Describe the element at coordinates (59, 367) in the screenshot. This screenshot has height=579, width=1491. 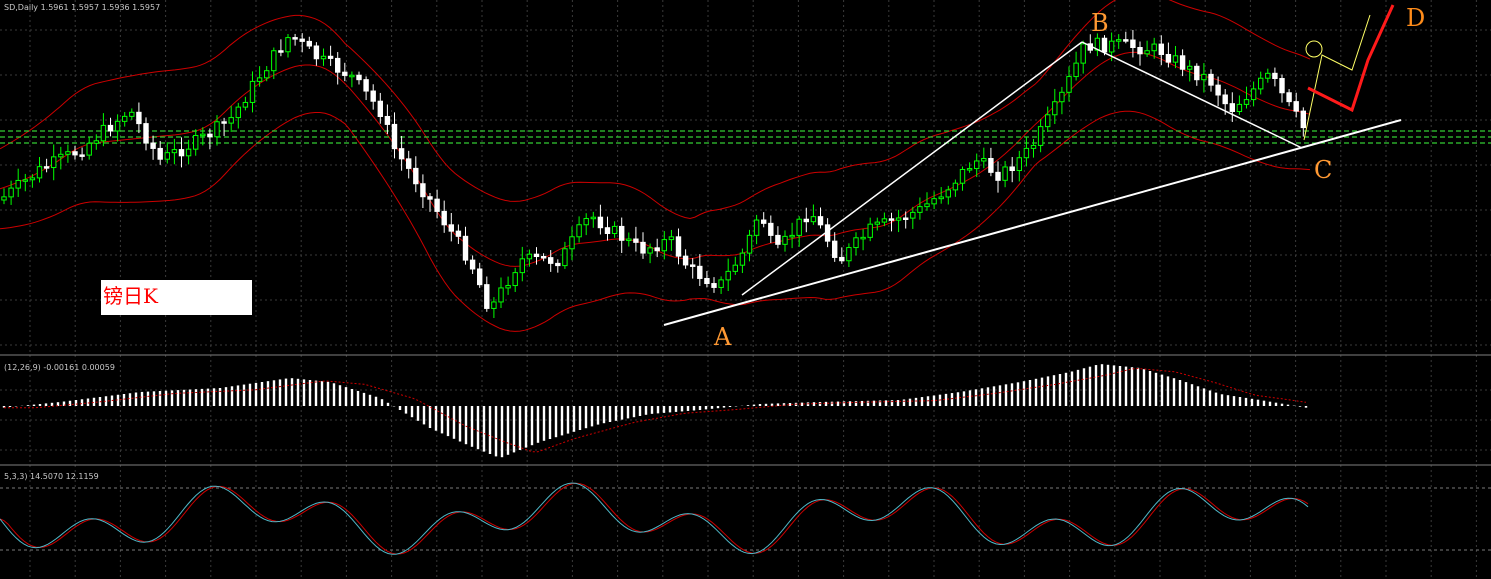
I see `macd-header: (12,26,9) -0.00161 0.00059` at that location.